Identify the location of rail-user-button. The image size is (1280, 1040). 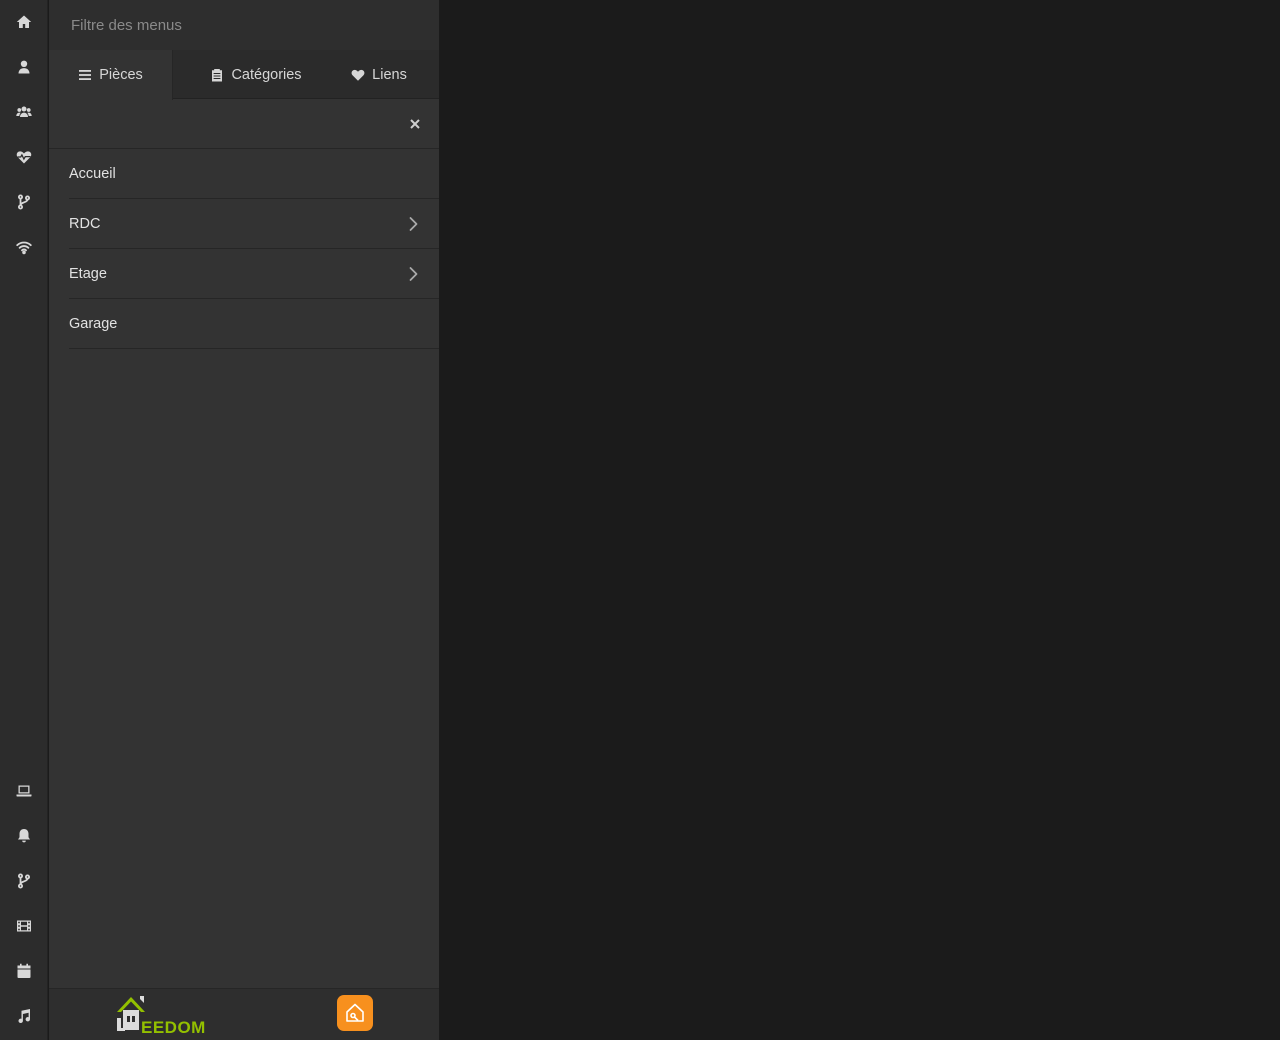
(24, 67).